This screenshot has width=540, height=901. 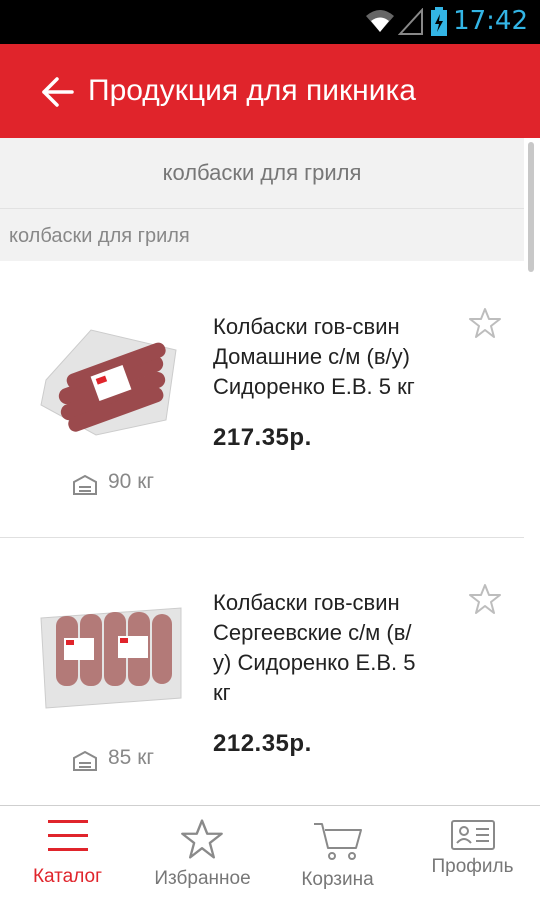 What do you see at coordinates (58, 92) in the screenshot?
I see `back-arrow-icon` at bounding box center [58, 92].